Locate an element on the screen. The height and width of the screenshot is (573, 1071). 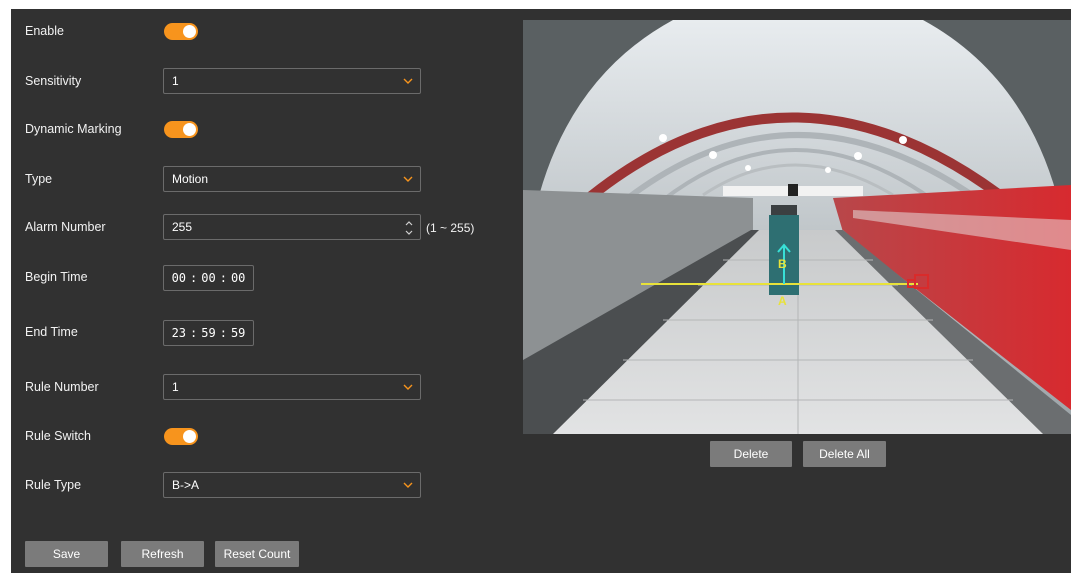
rule-number-value: 1 is located at coordinates (175, 387).